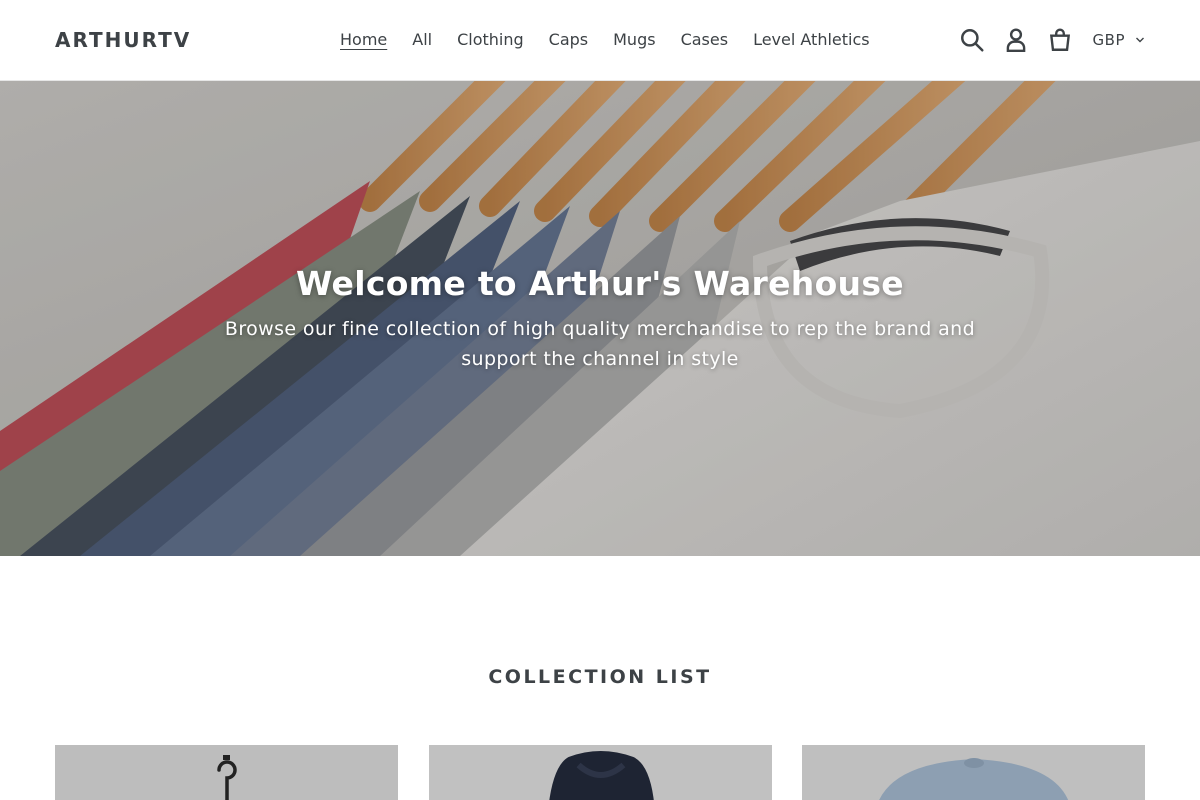  I want to click on account-icon, so click(1015, 40).